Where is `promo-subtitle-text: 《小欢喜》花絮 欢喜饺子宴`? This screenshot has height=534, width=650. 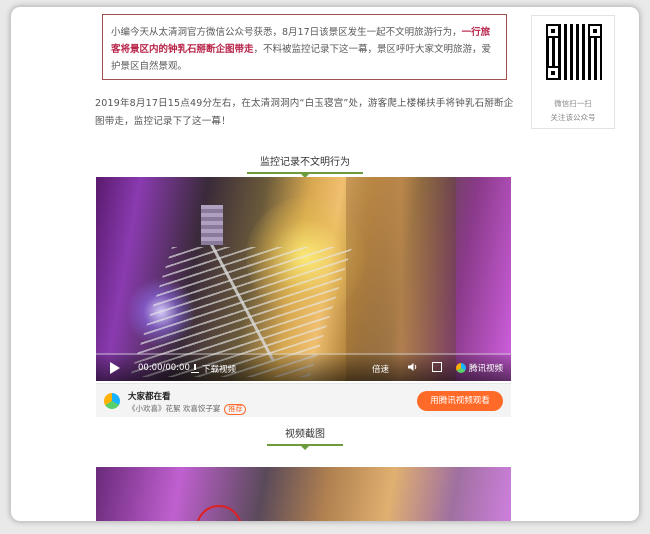 promo-subtitle-text: 《小欢喜》花絮 欢喜饺子宴 is located at coordinates (174, 408).